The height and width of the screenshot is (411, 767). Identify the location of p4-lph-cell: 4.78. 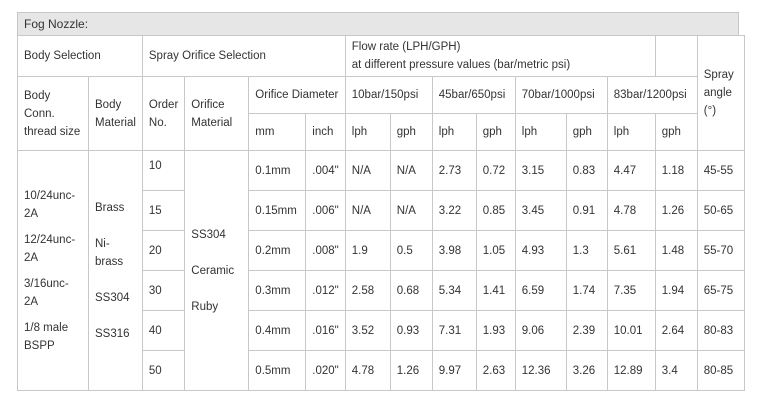
(631, 210).